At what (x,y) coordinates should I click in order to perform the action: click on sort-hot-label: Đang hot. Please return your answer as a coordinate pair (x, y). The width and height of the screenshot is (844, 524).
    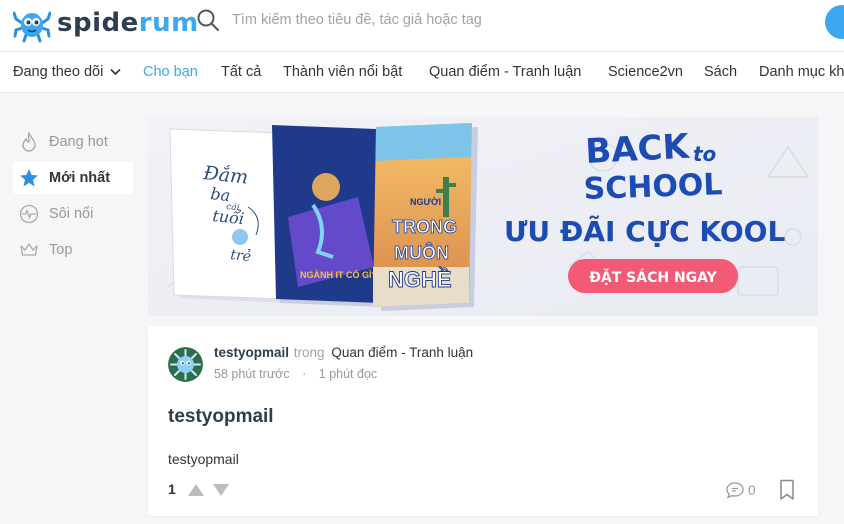
    Looking at the image, I should click on (78, 142).